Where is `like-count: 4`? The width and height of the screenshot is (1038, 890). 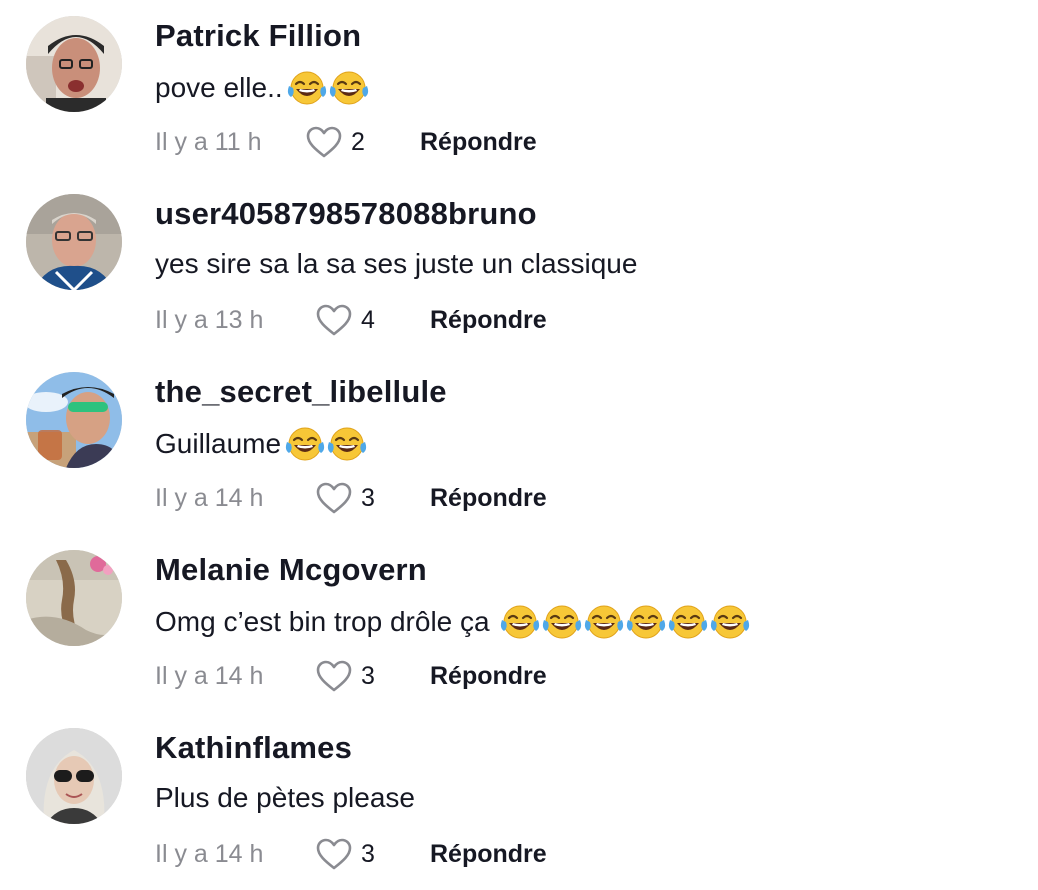 like-count: 4 is located at coordinates (368, 319).